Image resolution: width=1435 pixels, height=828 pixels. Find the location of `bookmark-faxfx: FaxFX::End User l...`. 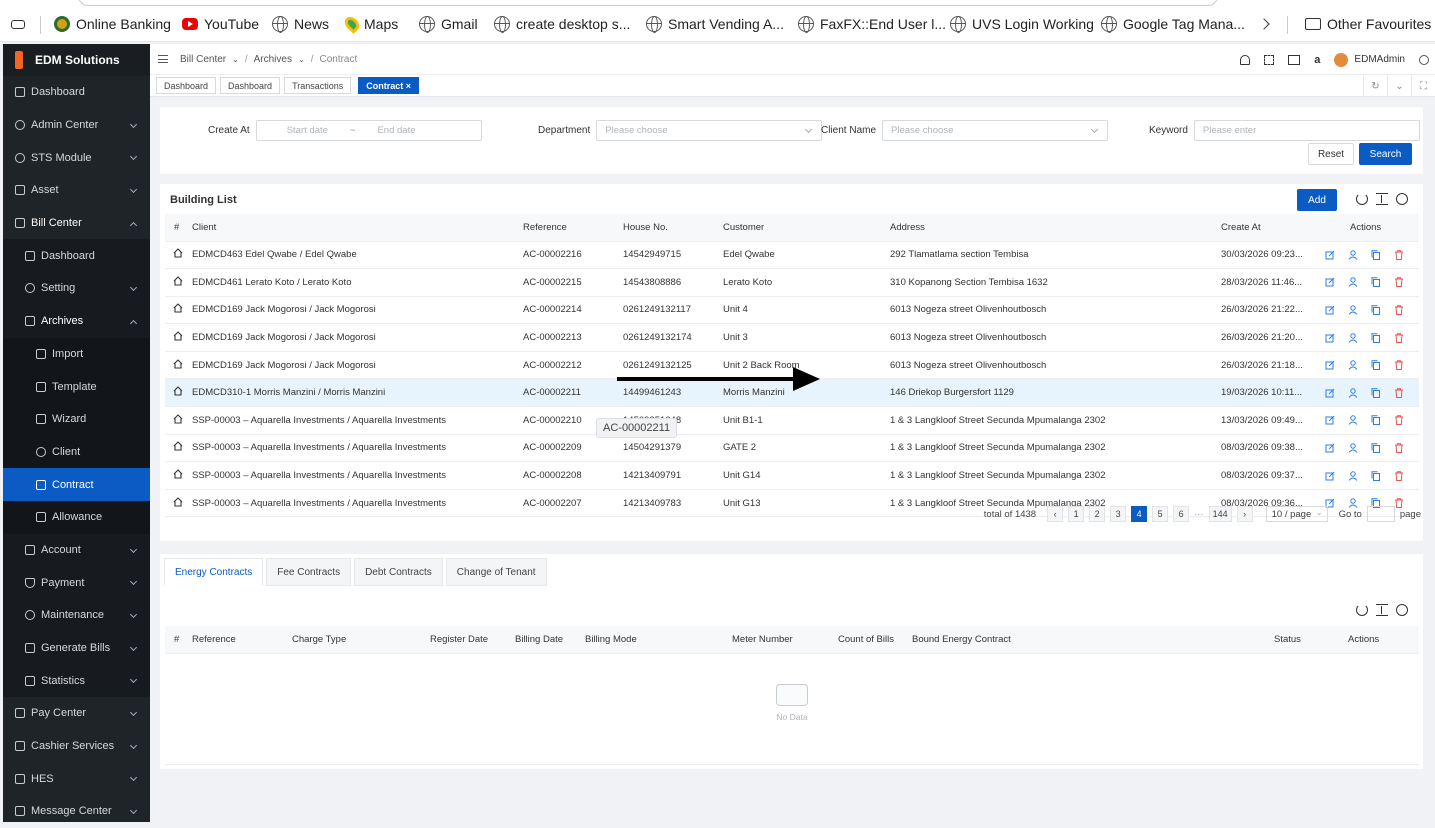

bookmark-faxfx: FaxFX::End User l... is located at coordinates (872, 24).